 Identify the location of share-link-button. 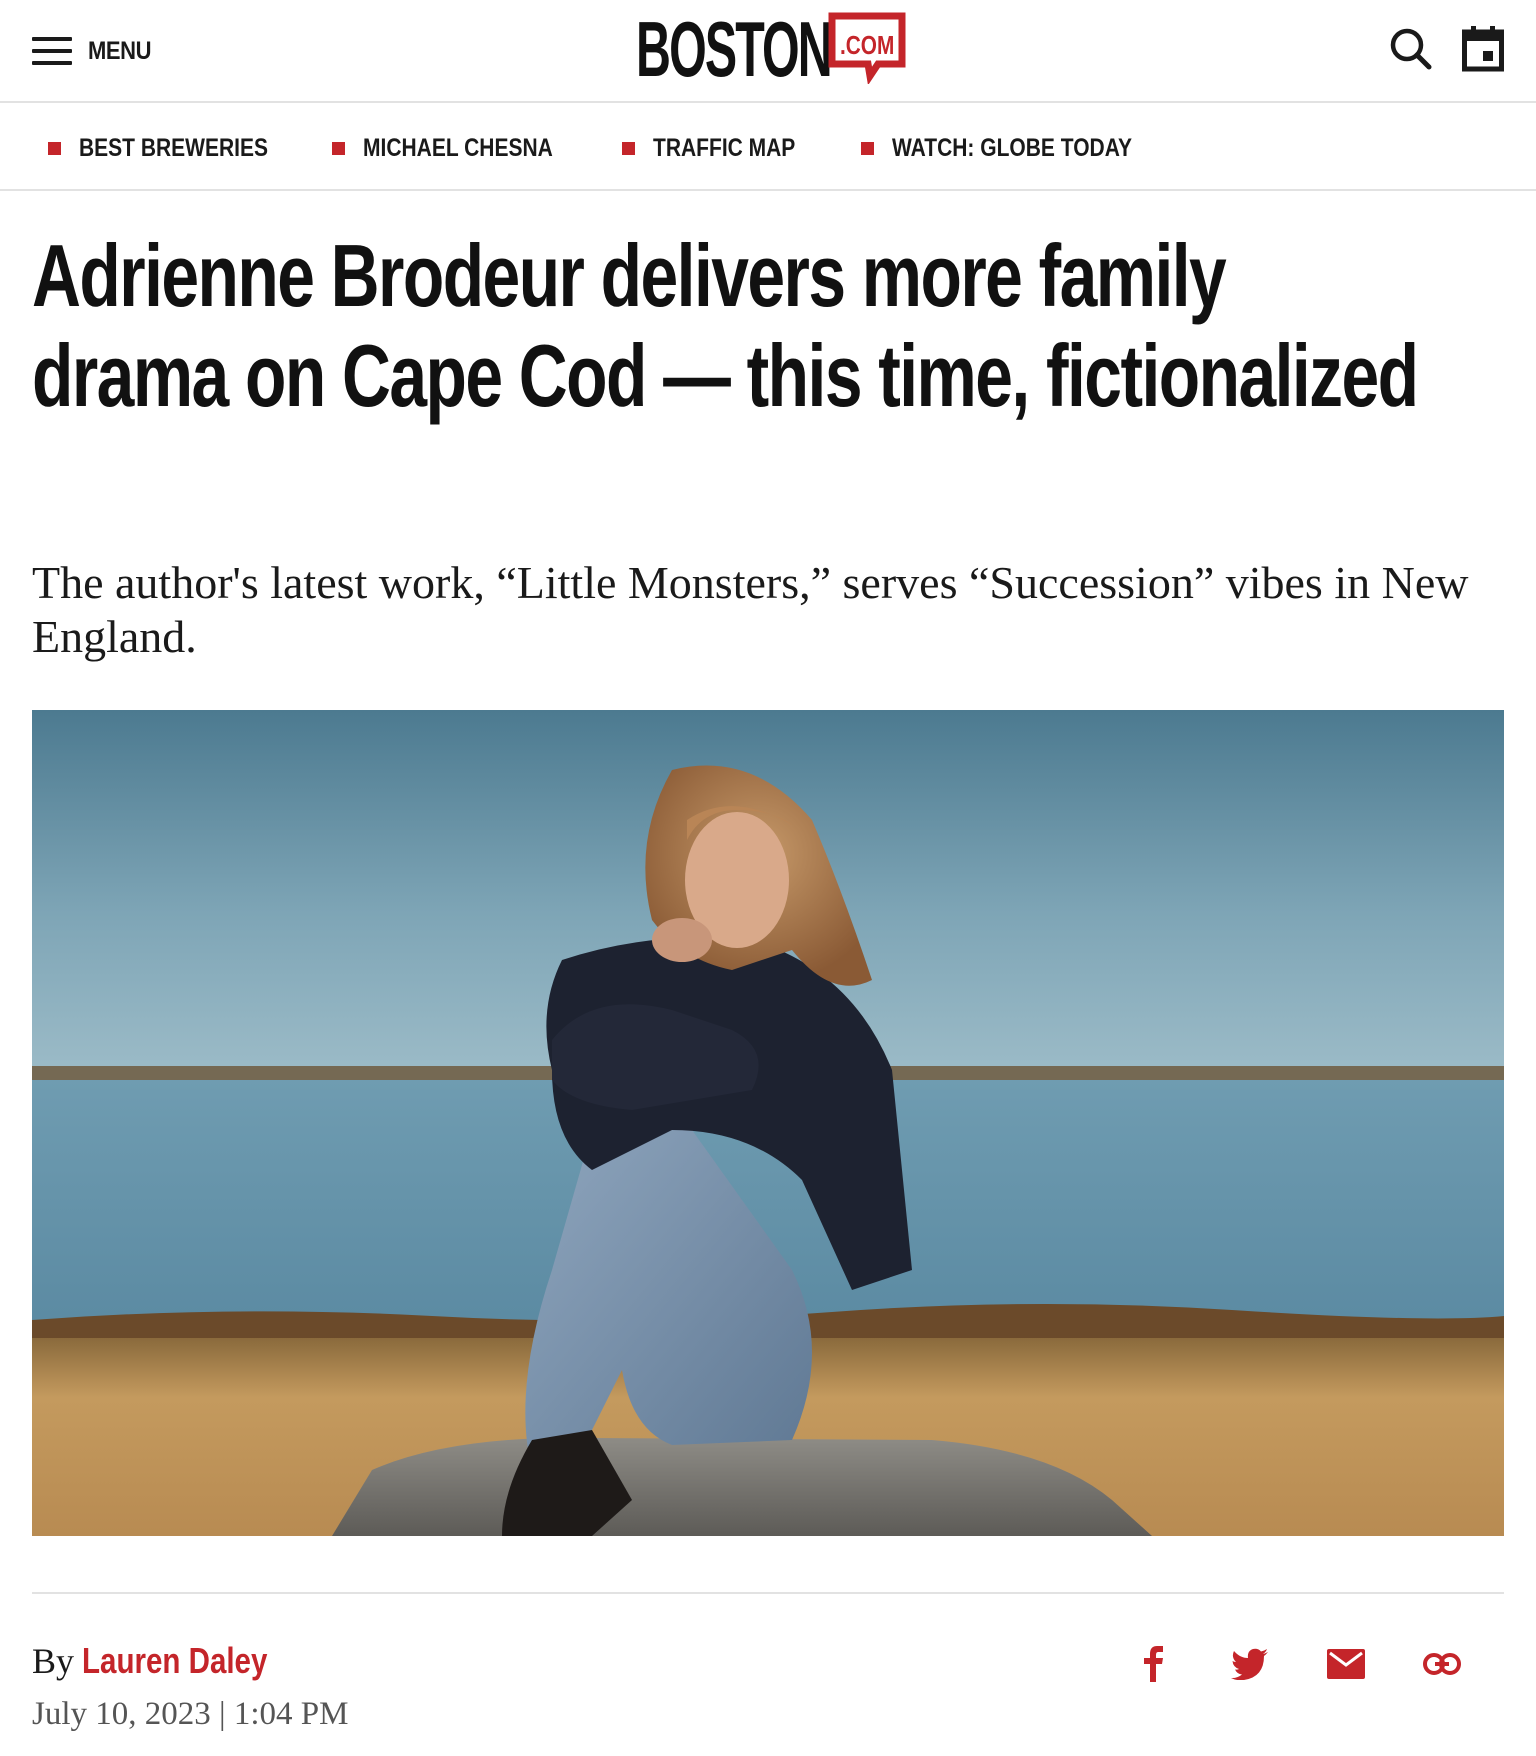
(1442, 1664).